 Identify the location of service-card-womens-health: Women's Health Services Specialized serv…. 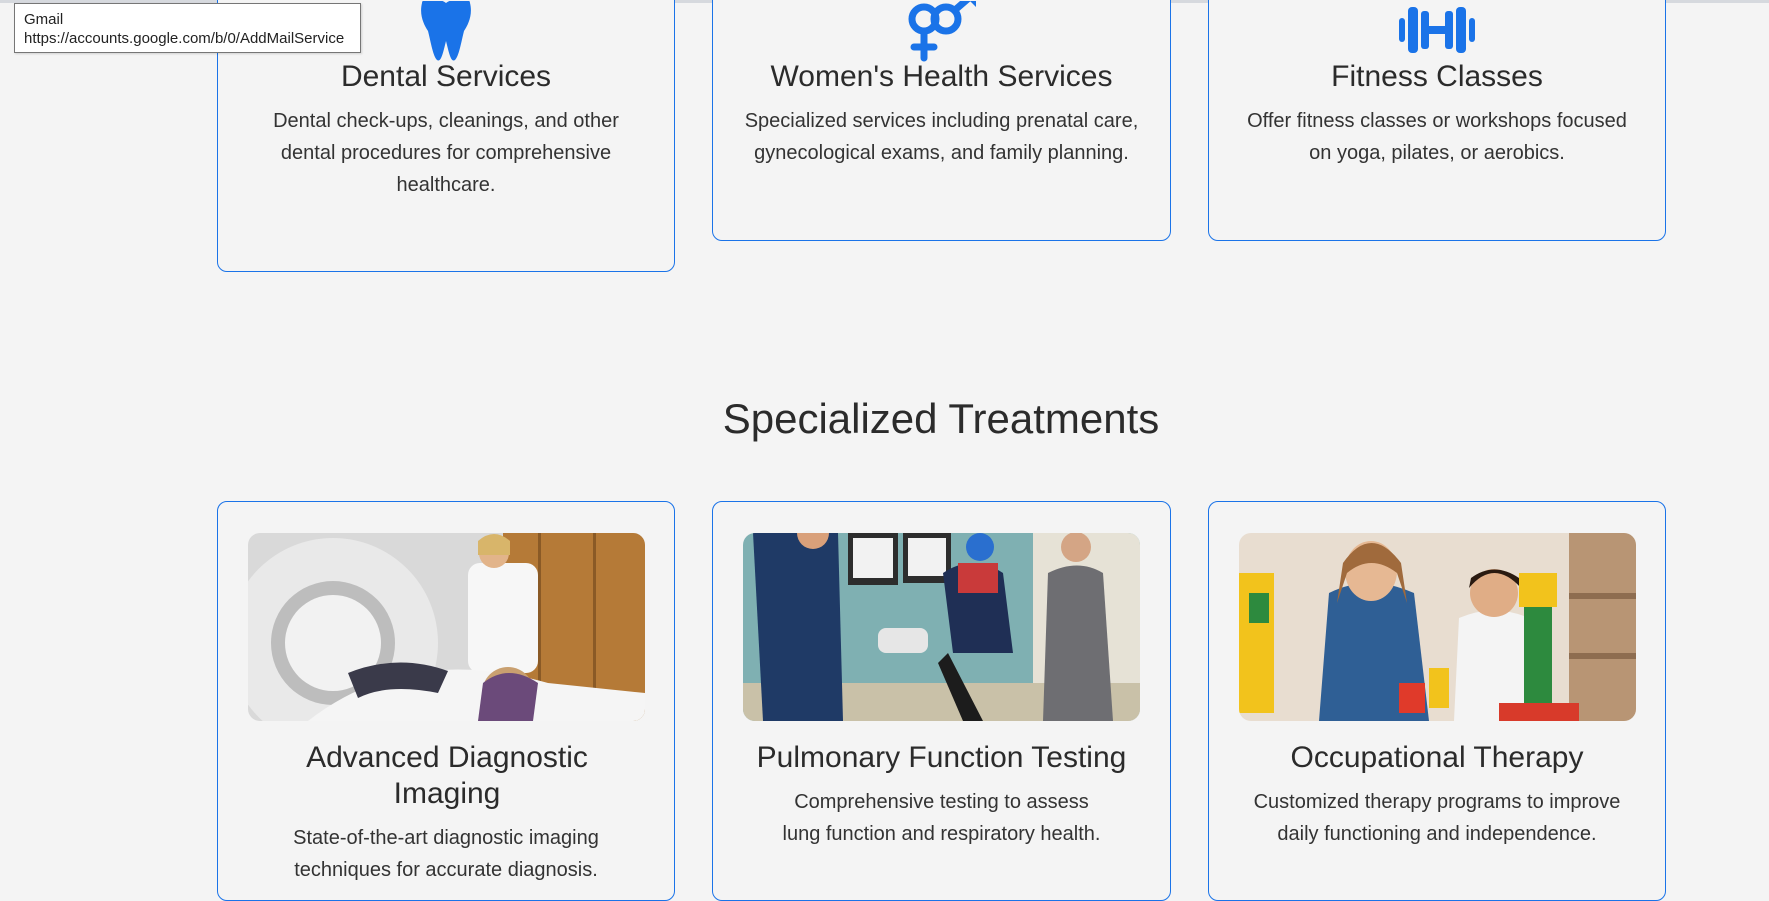
(941, 120).